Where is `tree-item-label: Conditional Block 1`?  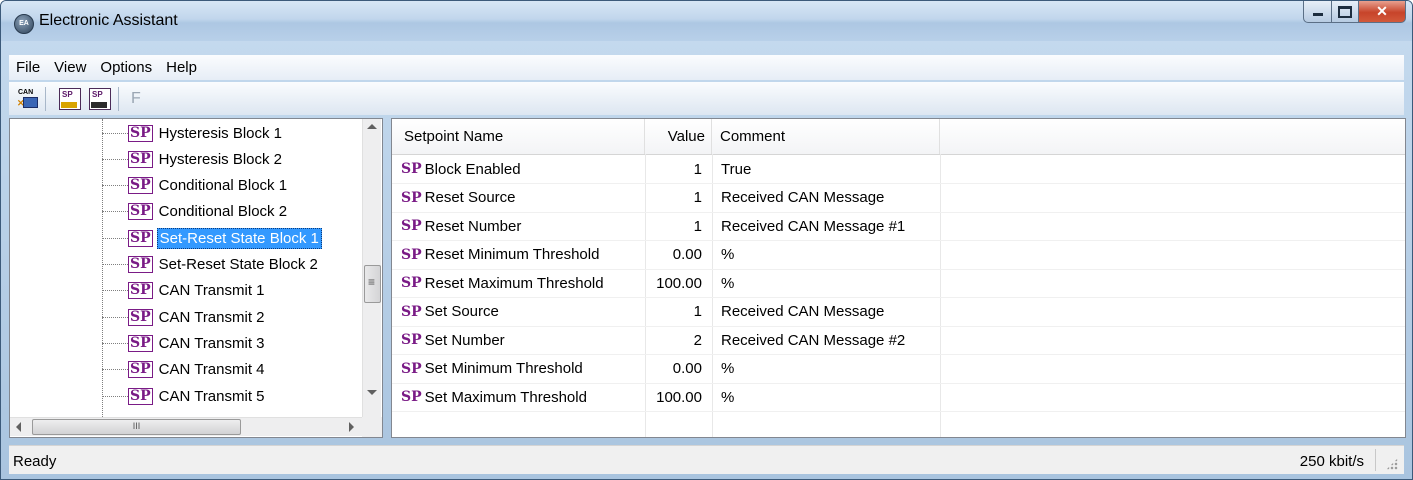 tree-item-label: Conditional Block 1 is located at coordinates (223, 186).